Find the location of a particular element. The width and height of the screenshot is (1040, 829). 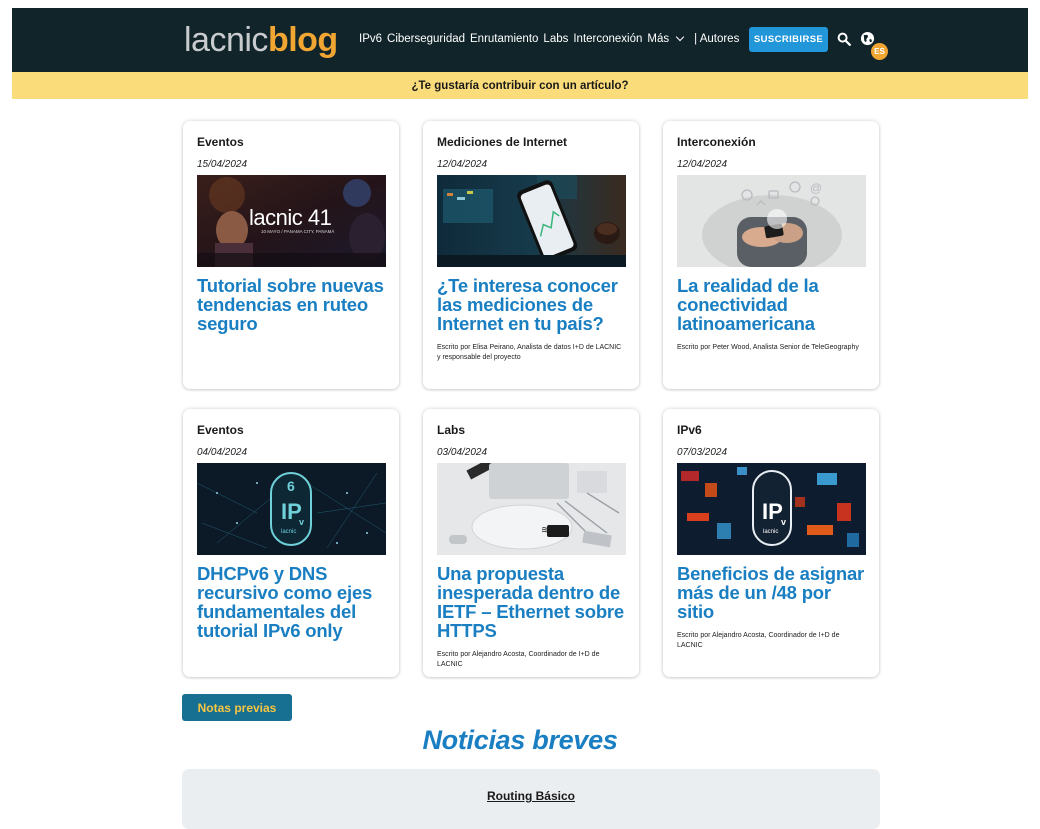

card-image: IP v lacnic is located at coordinates (771, 509).